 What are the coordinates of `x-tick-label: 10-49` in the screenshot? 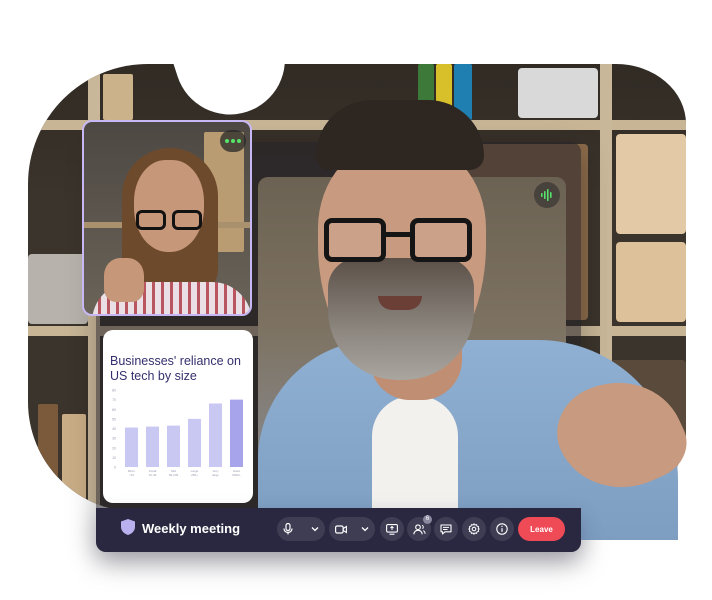 It's located at (153, 475).